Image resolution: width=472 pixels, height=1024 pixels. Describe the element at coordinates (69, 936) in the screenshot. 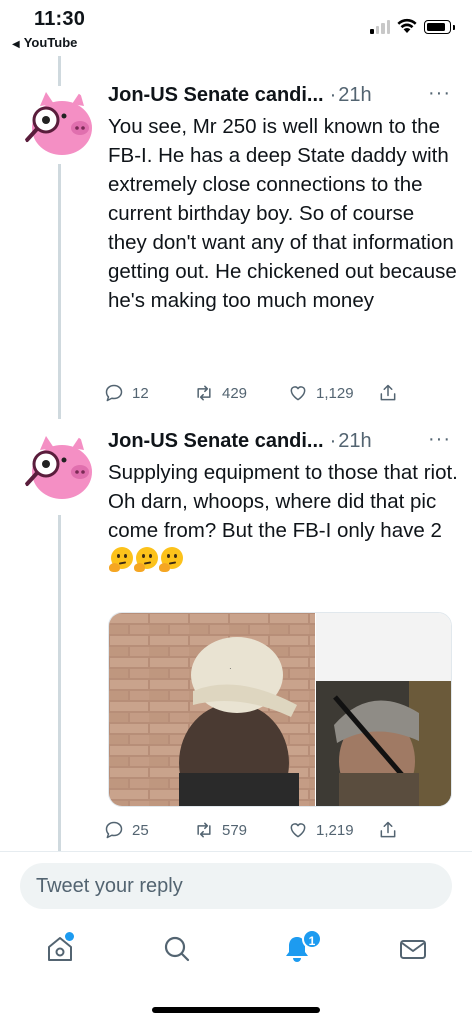

I see `new-content-dot` at that location.